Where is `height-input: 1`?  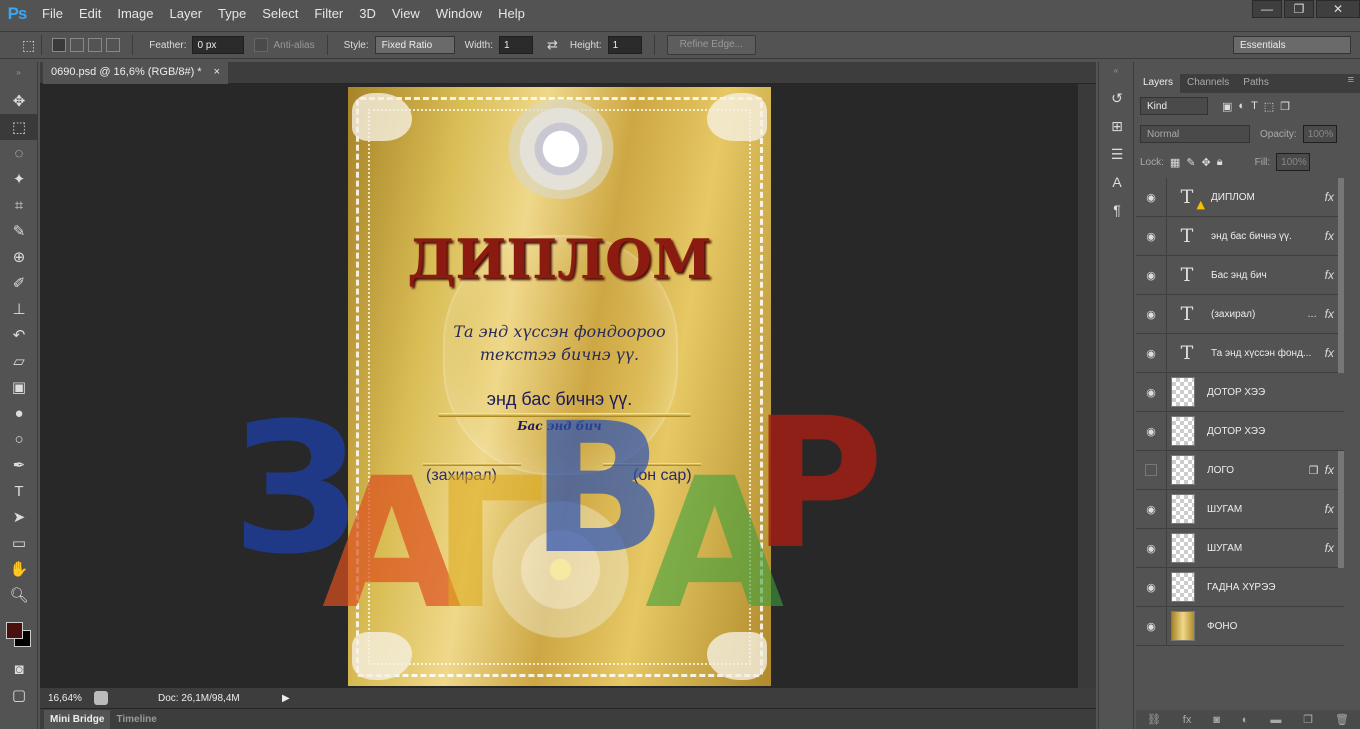 height-input: 1 is located at coordinates (624, 45).